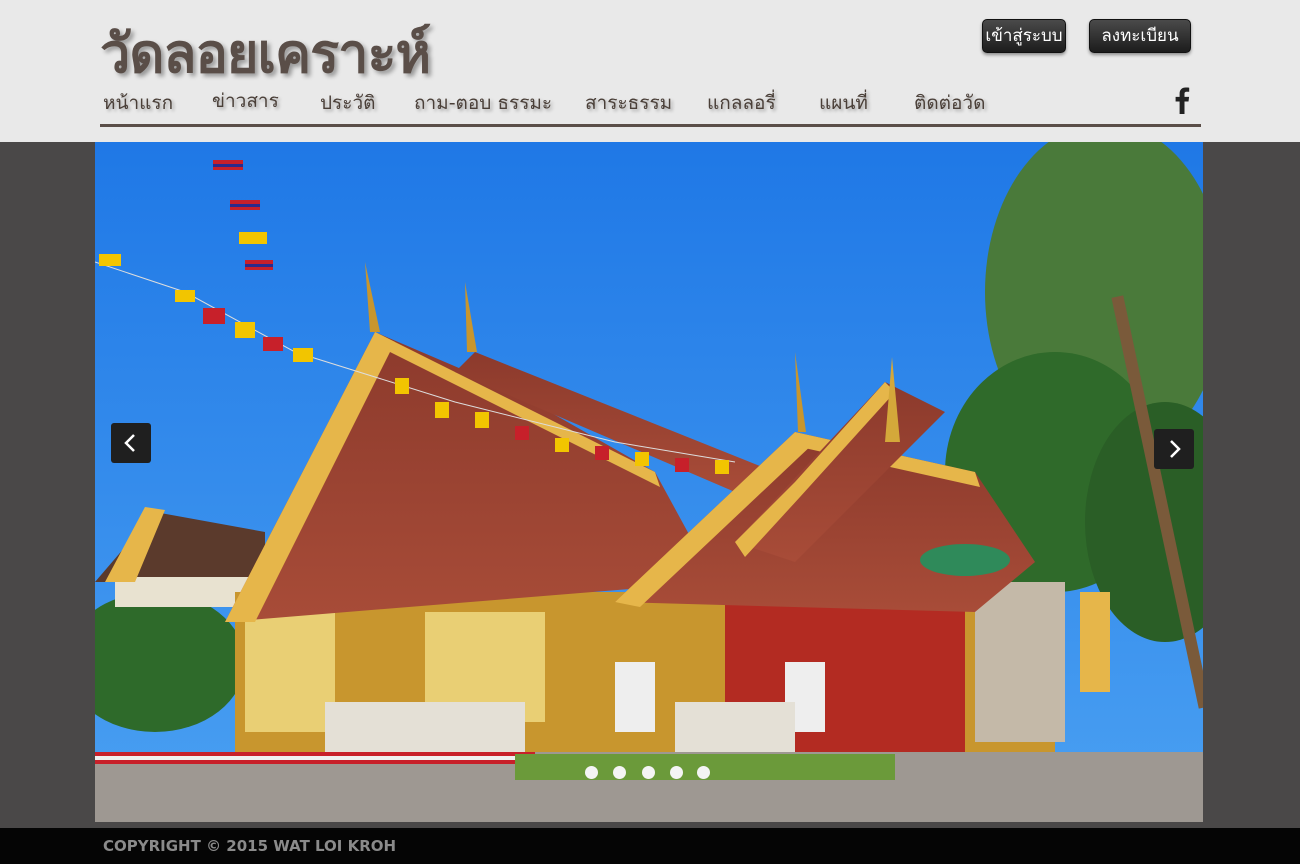 The height and width of the screenshot is (864, 1300). What do you see at coordinates (650, 846) in the screenshot?
I see `site-footer: COPYRIGHT © 2015 WAT LOI KROH` at bounding box center [650, 846].